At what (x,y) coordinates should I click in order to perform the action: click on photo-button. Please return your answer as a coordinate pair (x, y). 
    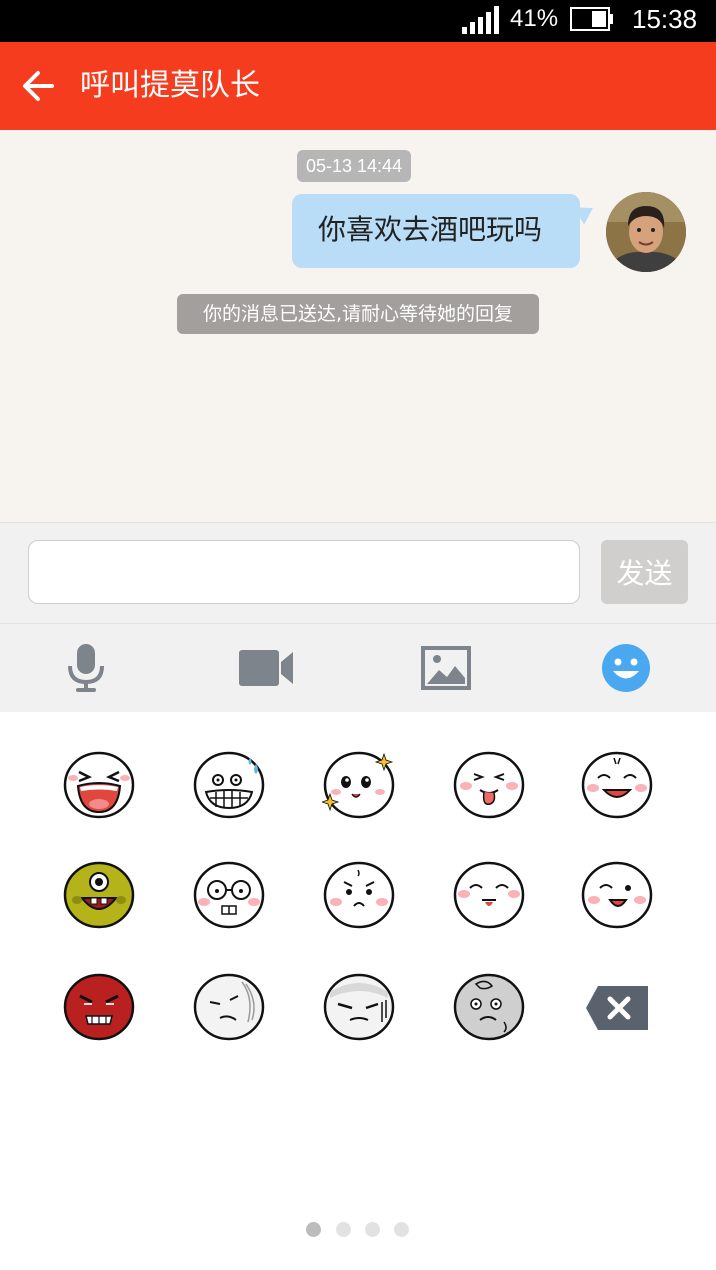
    Looking at the image, I should click on (446, 668).